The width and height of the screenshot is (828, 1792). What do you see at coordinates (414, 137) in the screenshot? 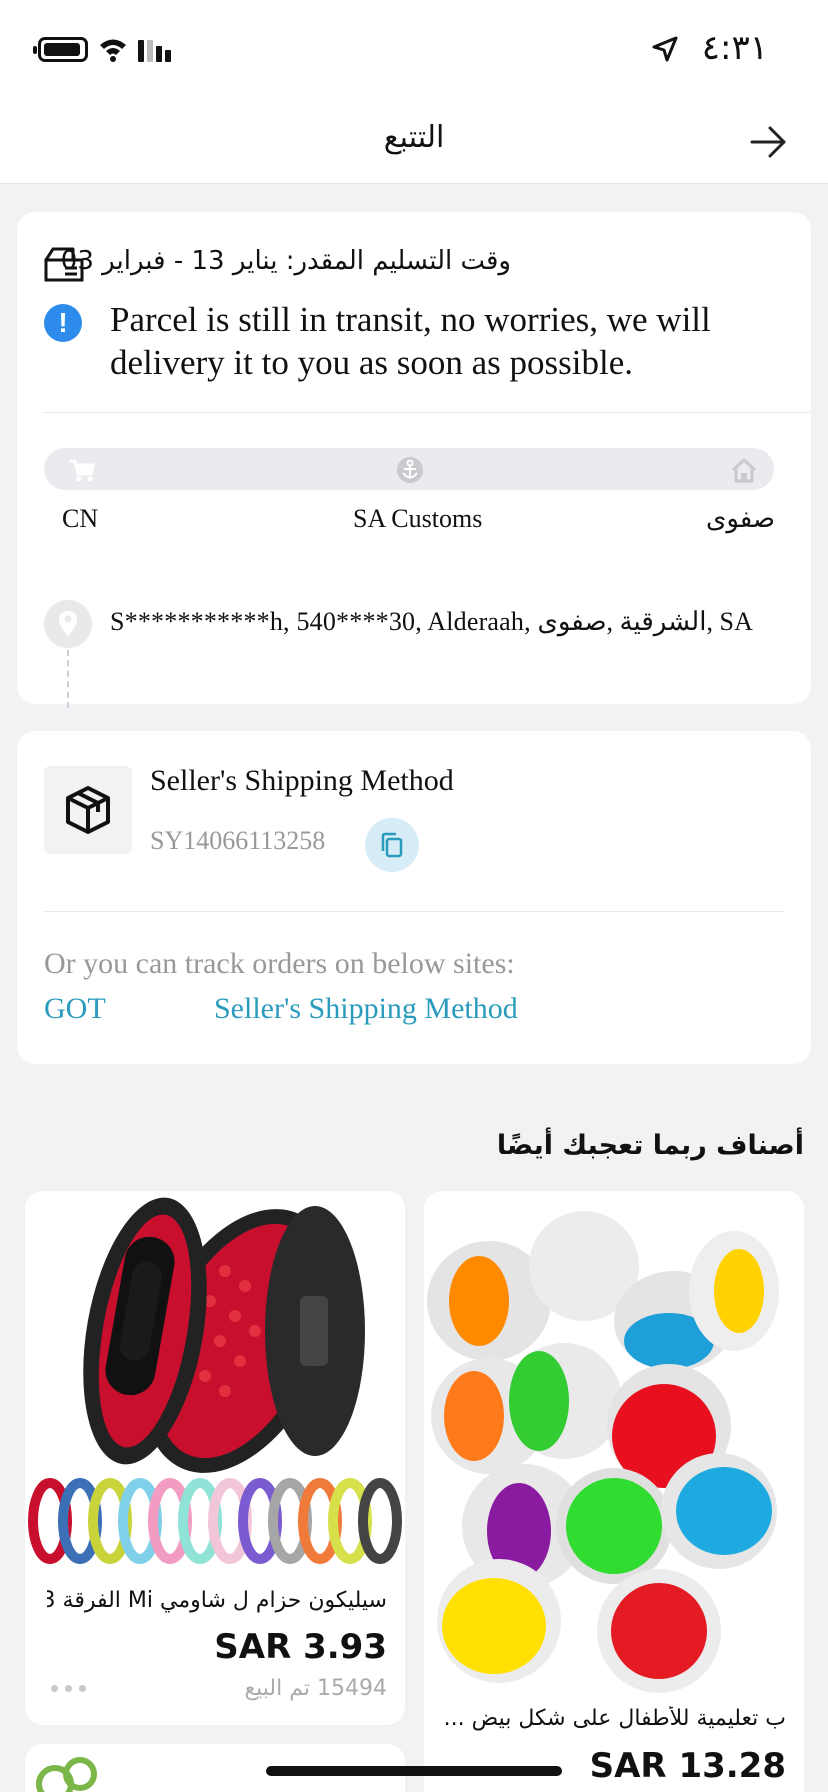
I see `page-title: التتبع` at bounding box center [414, 137].